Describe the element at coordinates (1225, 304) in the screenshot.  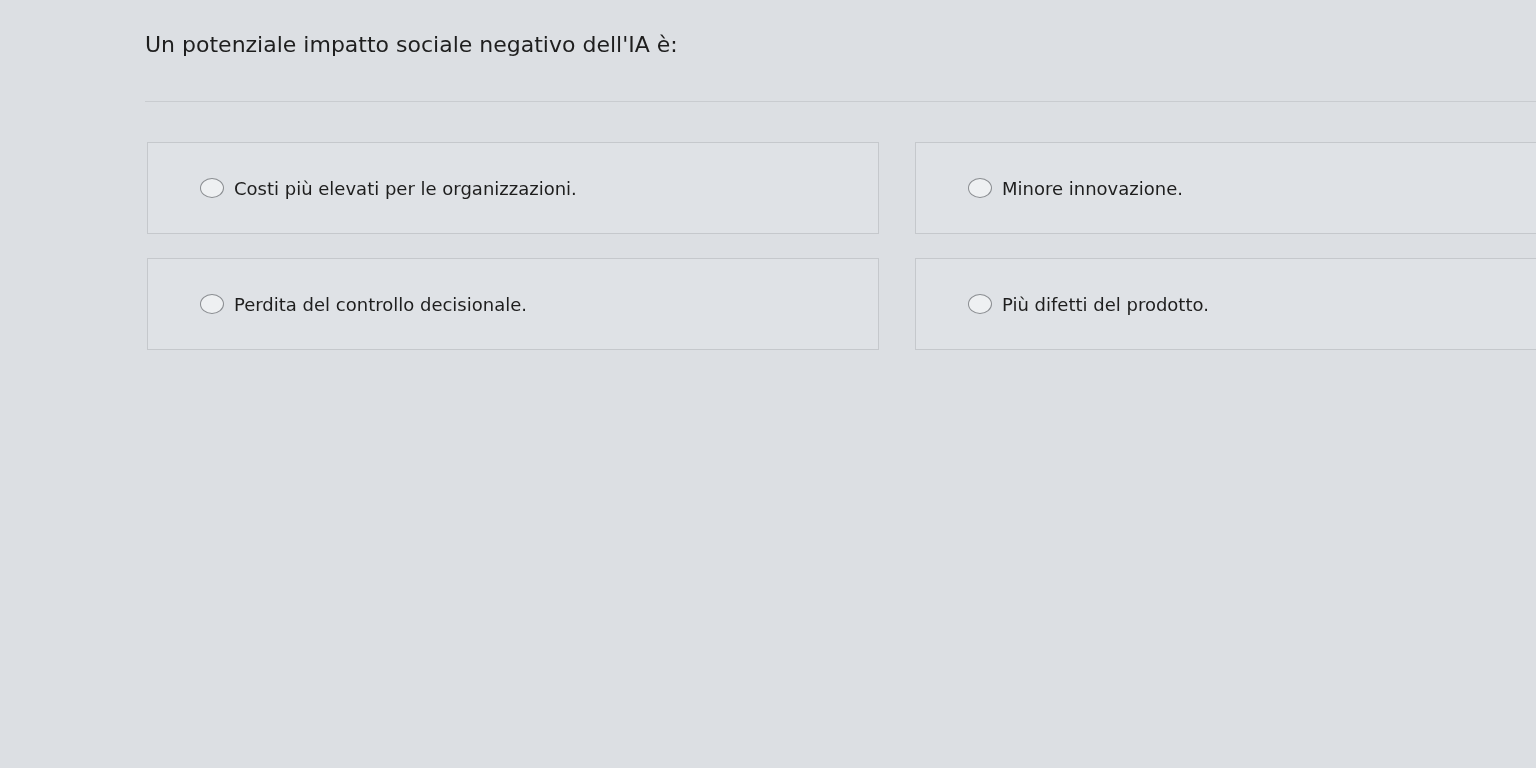
I see `answer-option: Più difetti del prodotto.` at that location.